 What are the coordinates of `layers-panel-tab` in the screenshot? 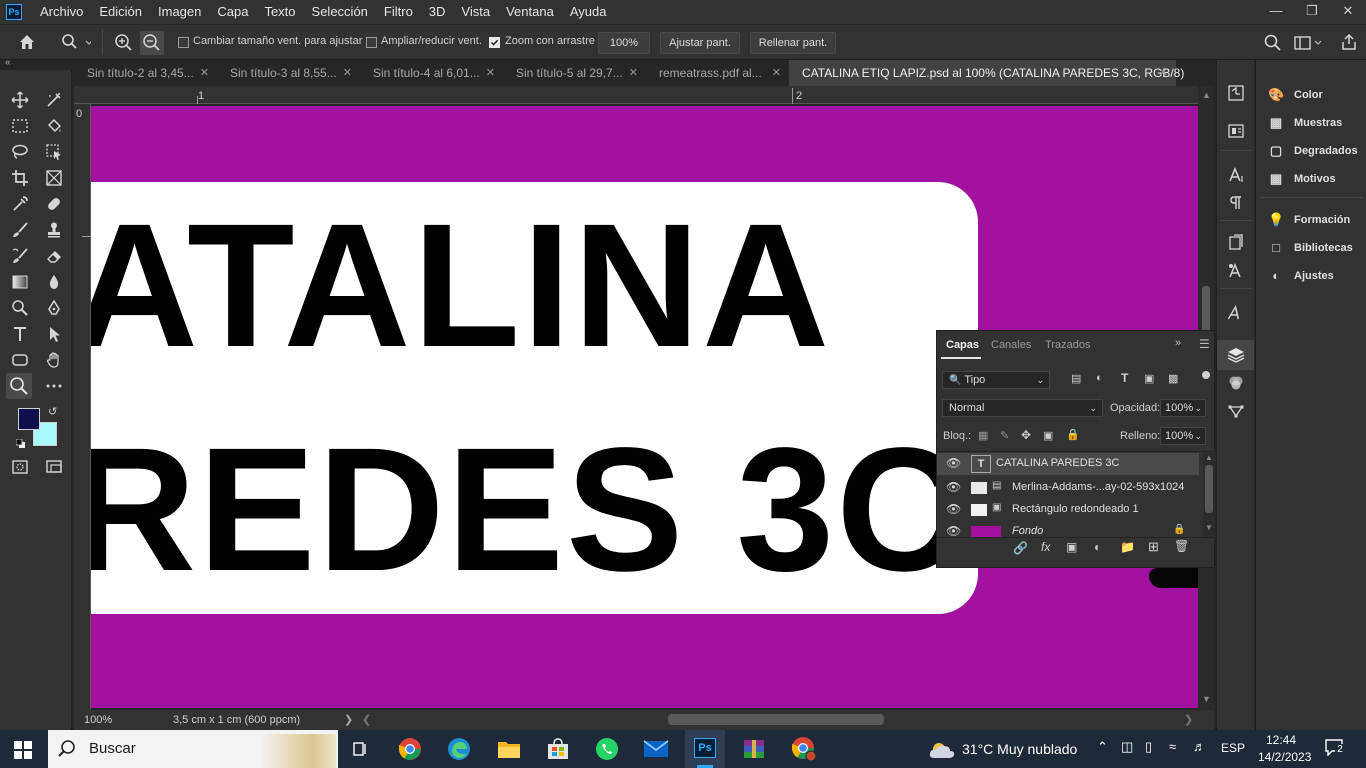 It's located at (1235, 355).